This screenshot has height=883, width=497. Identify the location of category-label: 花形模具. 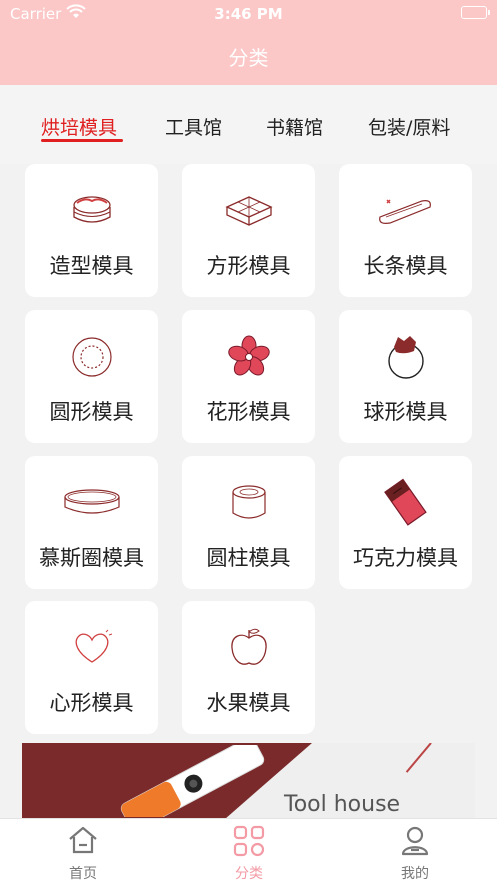
(248, 412).